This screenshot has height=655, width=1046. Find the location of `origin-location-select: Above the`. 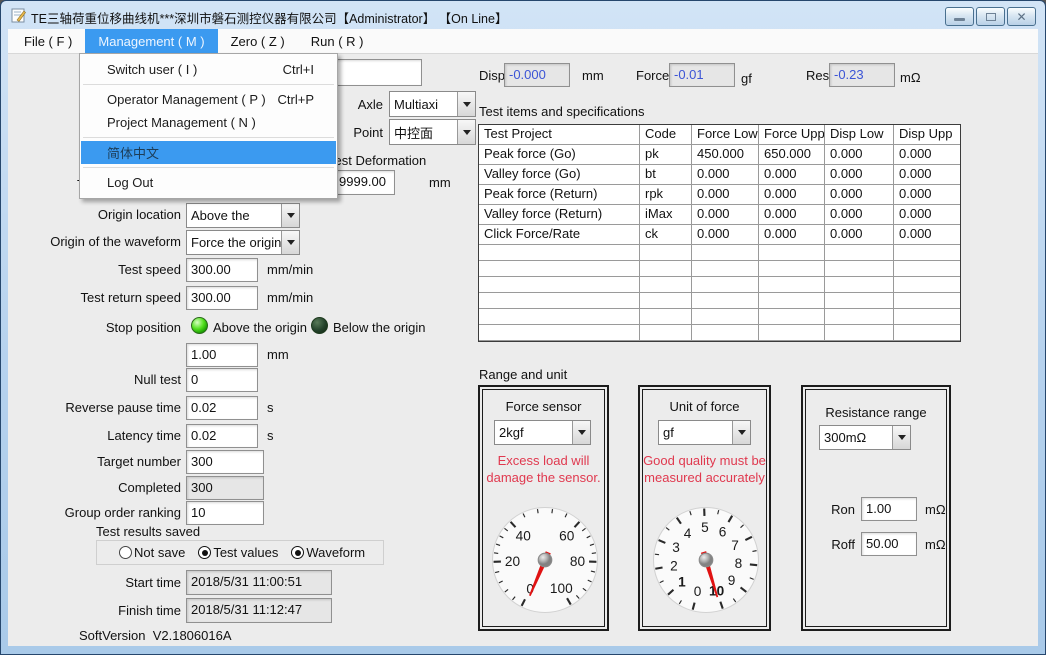

origin-location-select: Above the is located at coordinates (243, 215).